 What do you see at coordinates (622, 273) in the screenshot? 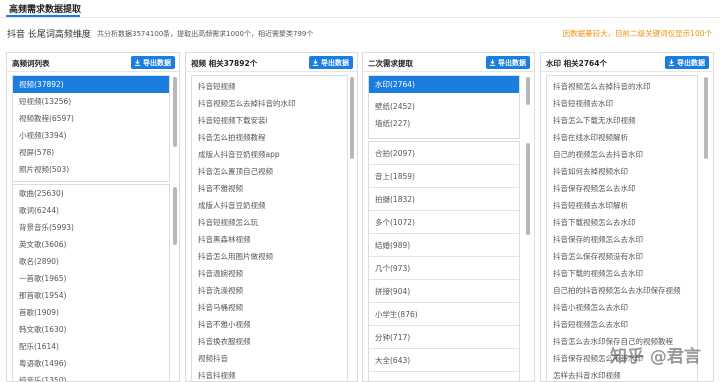
I see `list-item: 抖音下载的视频怎么去水印` at bounding box center [622, 273].